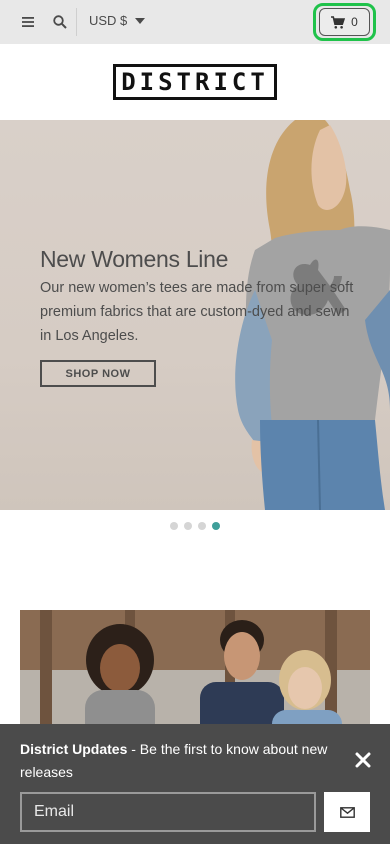 This screenshot has height=844, width=390. What do you see at coordinates (28, 22) in the screenshot?
I see `menu-icon` at bounding box center [28, 22].